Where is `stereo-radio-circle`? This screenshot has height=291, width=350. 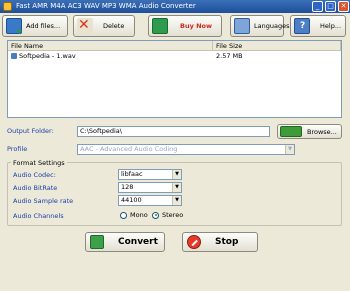 stereo-radio-circle is located at coordinates (155, 215).